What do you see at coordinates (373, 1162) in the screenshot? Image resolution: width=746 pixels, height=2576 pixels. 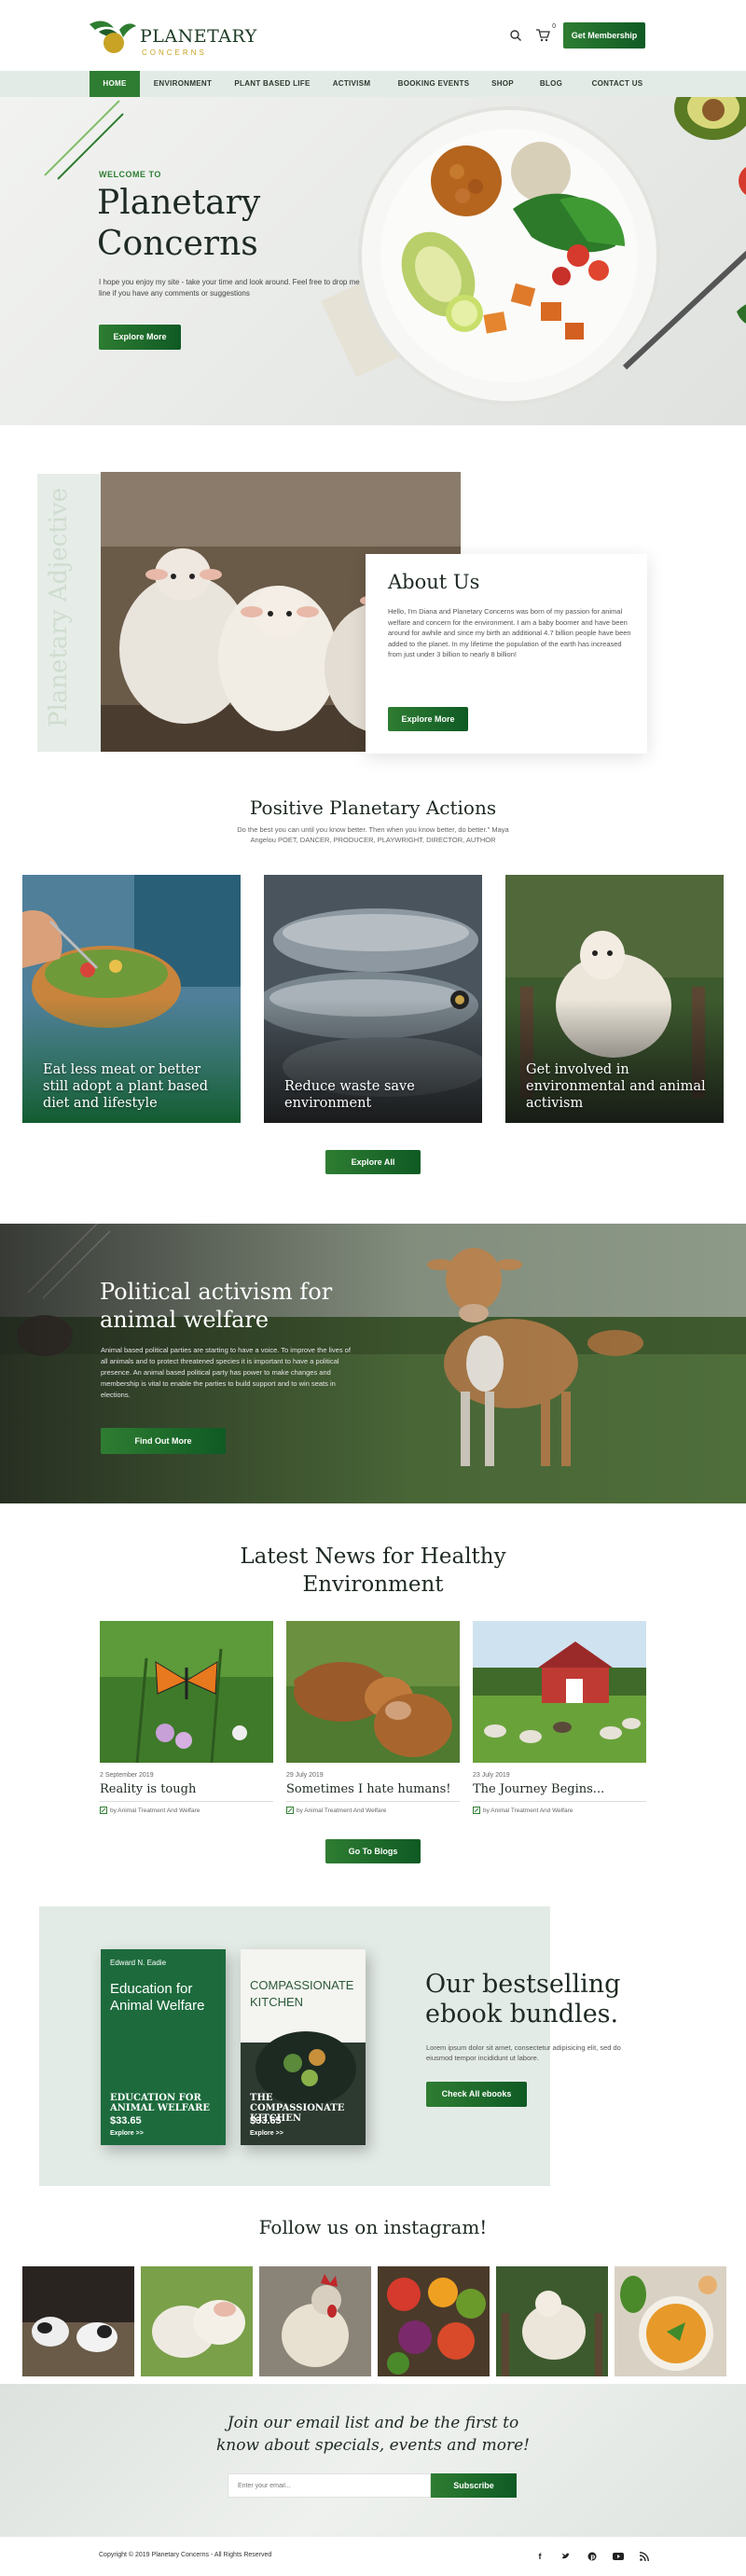 I see `explore-all-button: Explore All` at bounding box center [373, 1162].